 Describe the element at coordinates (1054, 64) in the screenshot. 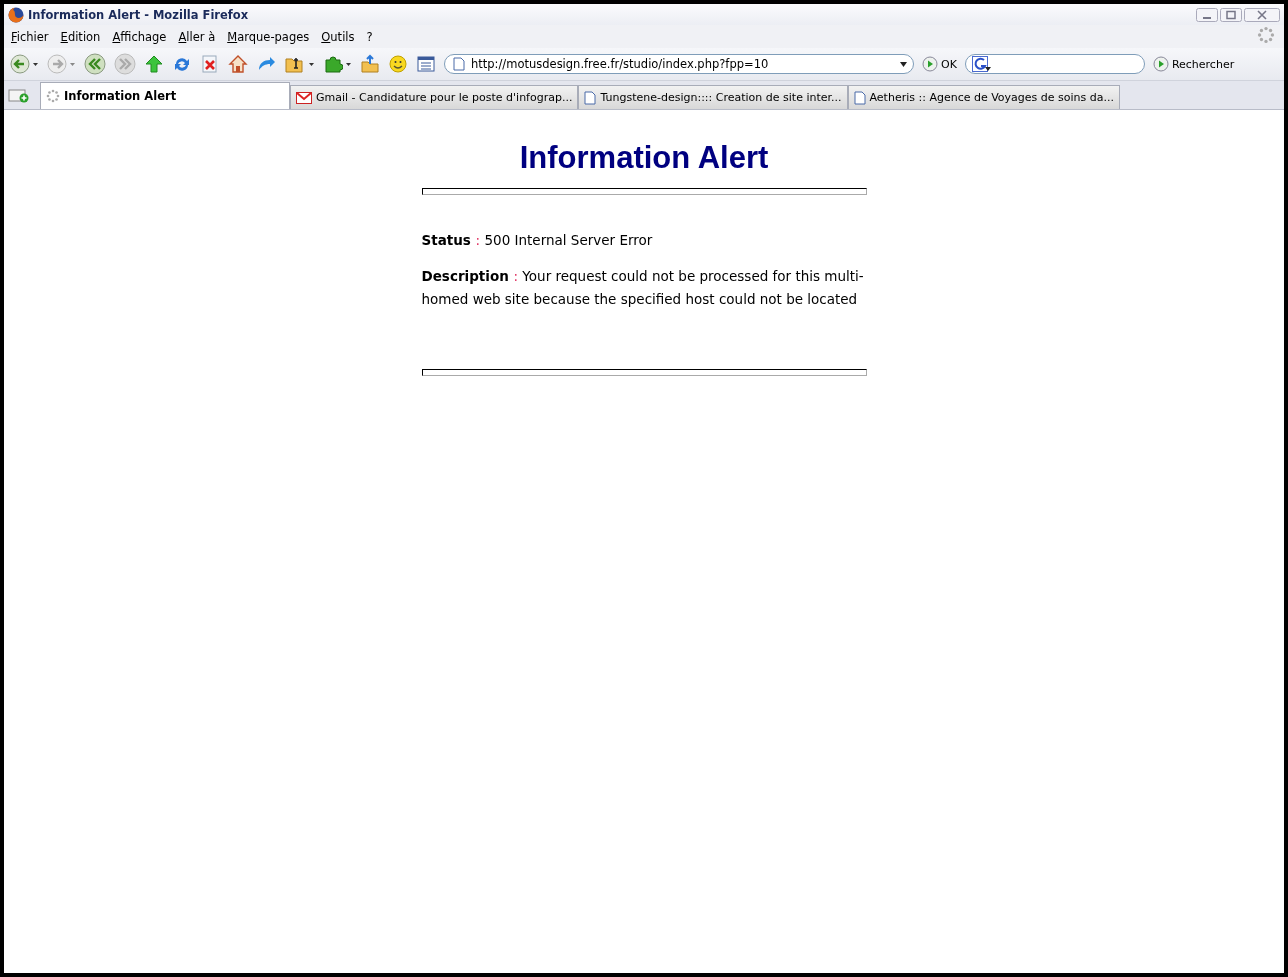

I see `search-field` at that location.